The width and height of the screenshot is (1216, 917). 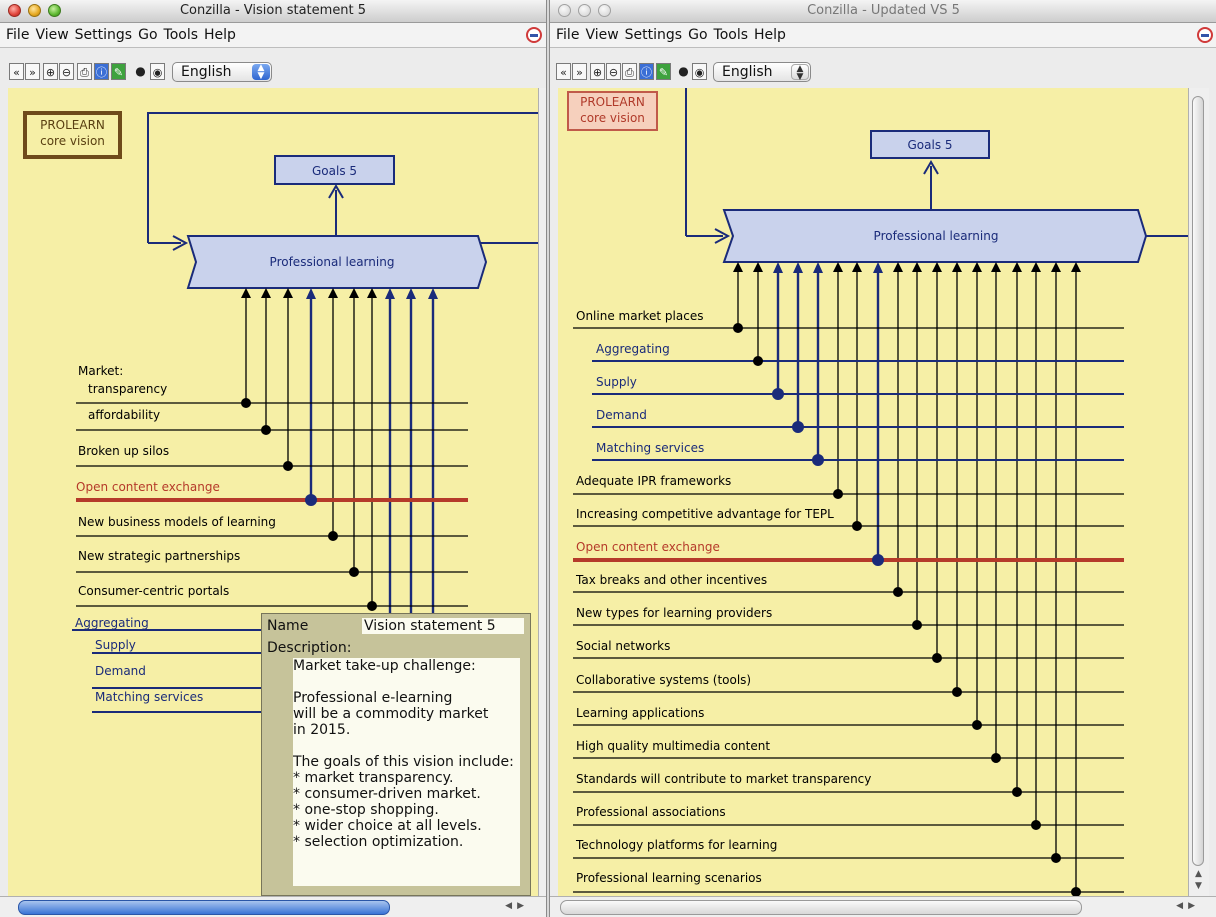 I want to click on label-item-15: Professional associations, so click(x=651, y=812).